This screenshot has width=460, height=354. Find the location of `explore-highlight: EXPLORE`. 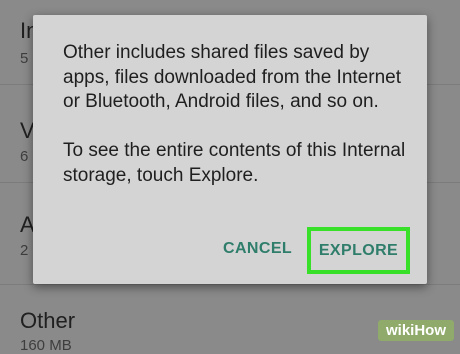

explore-highlight: EXPLORE is located at coordinates (358, 250).